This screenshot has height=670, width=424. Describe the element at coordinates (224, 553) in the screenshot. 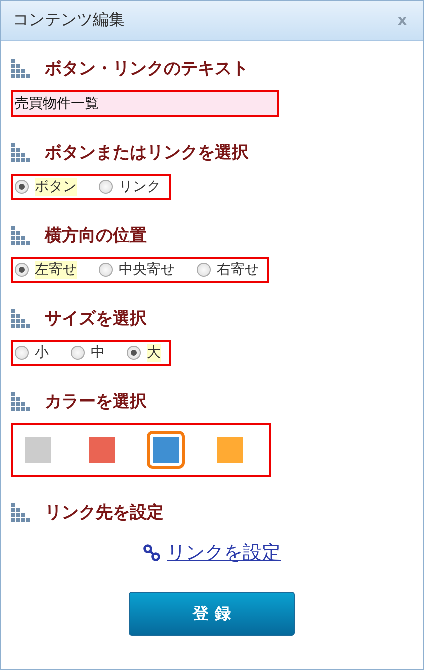

I see `set-link: リンクを設定` at that location.